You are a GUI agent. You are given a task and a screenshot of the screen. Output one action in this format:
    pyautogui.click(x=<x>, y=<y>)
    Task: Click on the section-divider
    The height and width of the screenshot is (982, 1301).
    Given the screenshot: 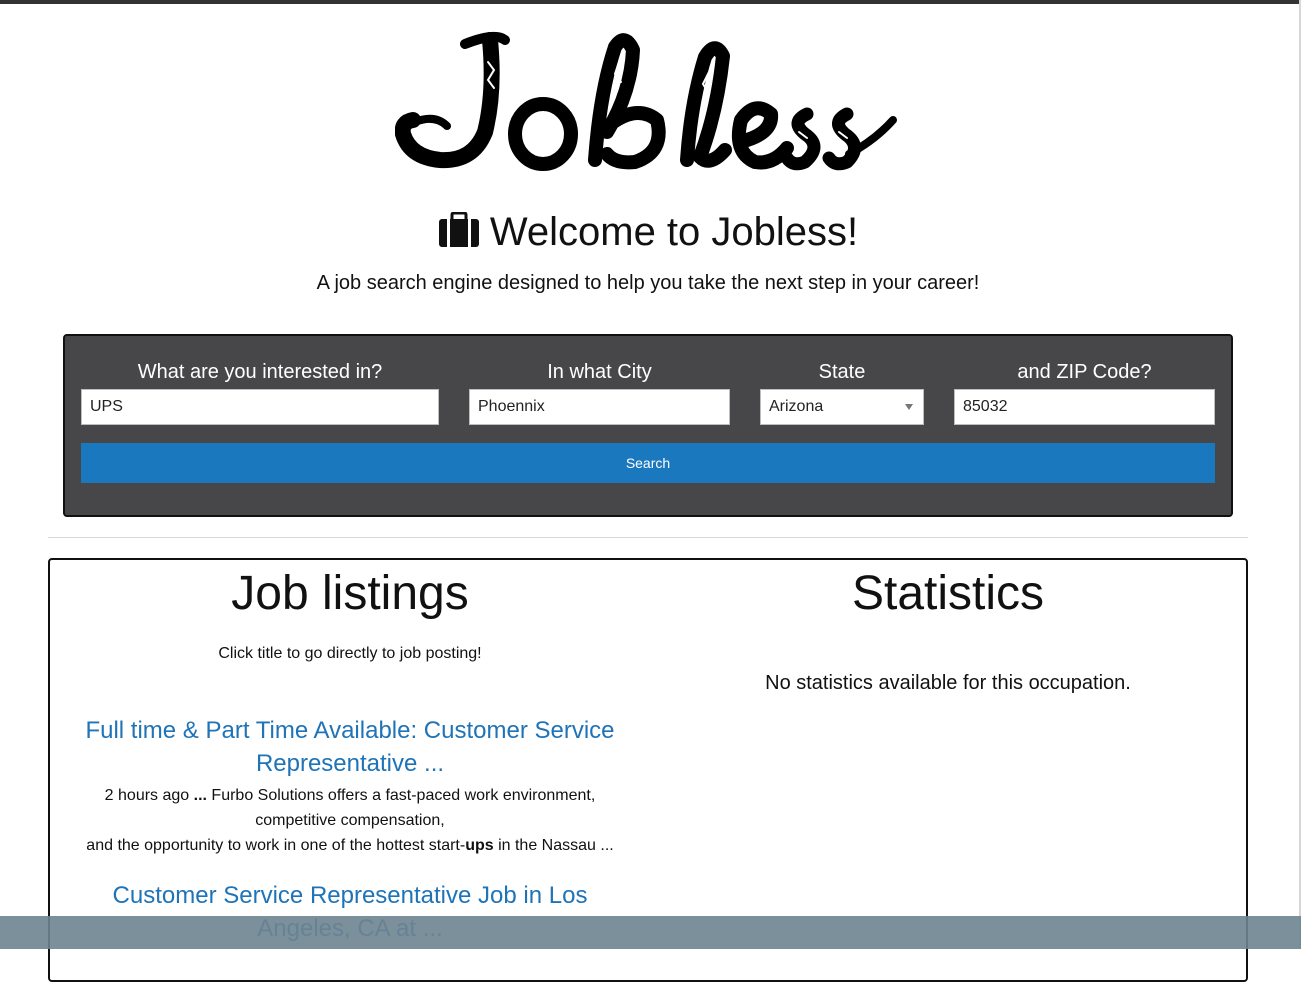 What is the action you would take?
    pyautogui.click(x=648, y=537)
    